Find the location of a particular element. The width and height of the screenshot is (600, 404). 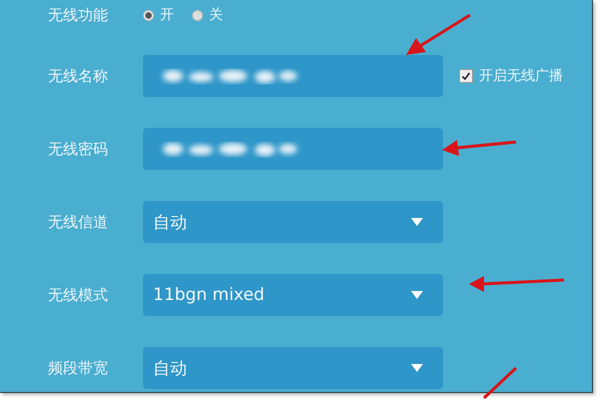

broadcast-checkbox: 开启无线广播 is located at coordinates (511, 76).